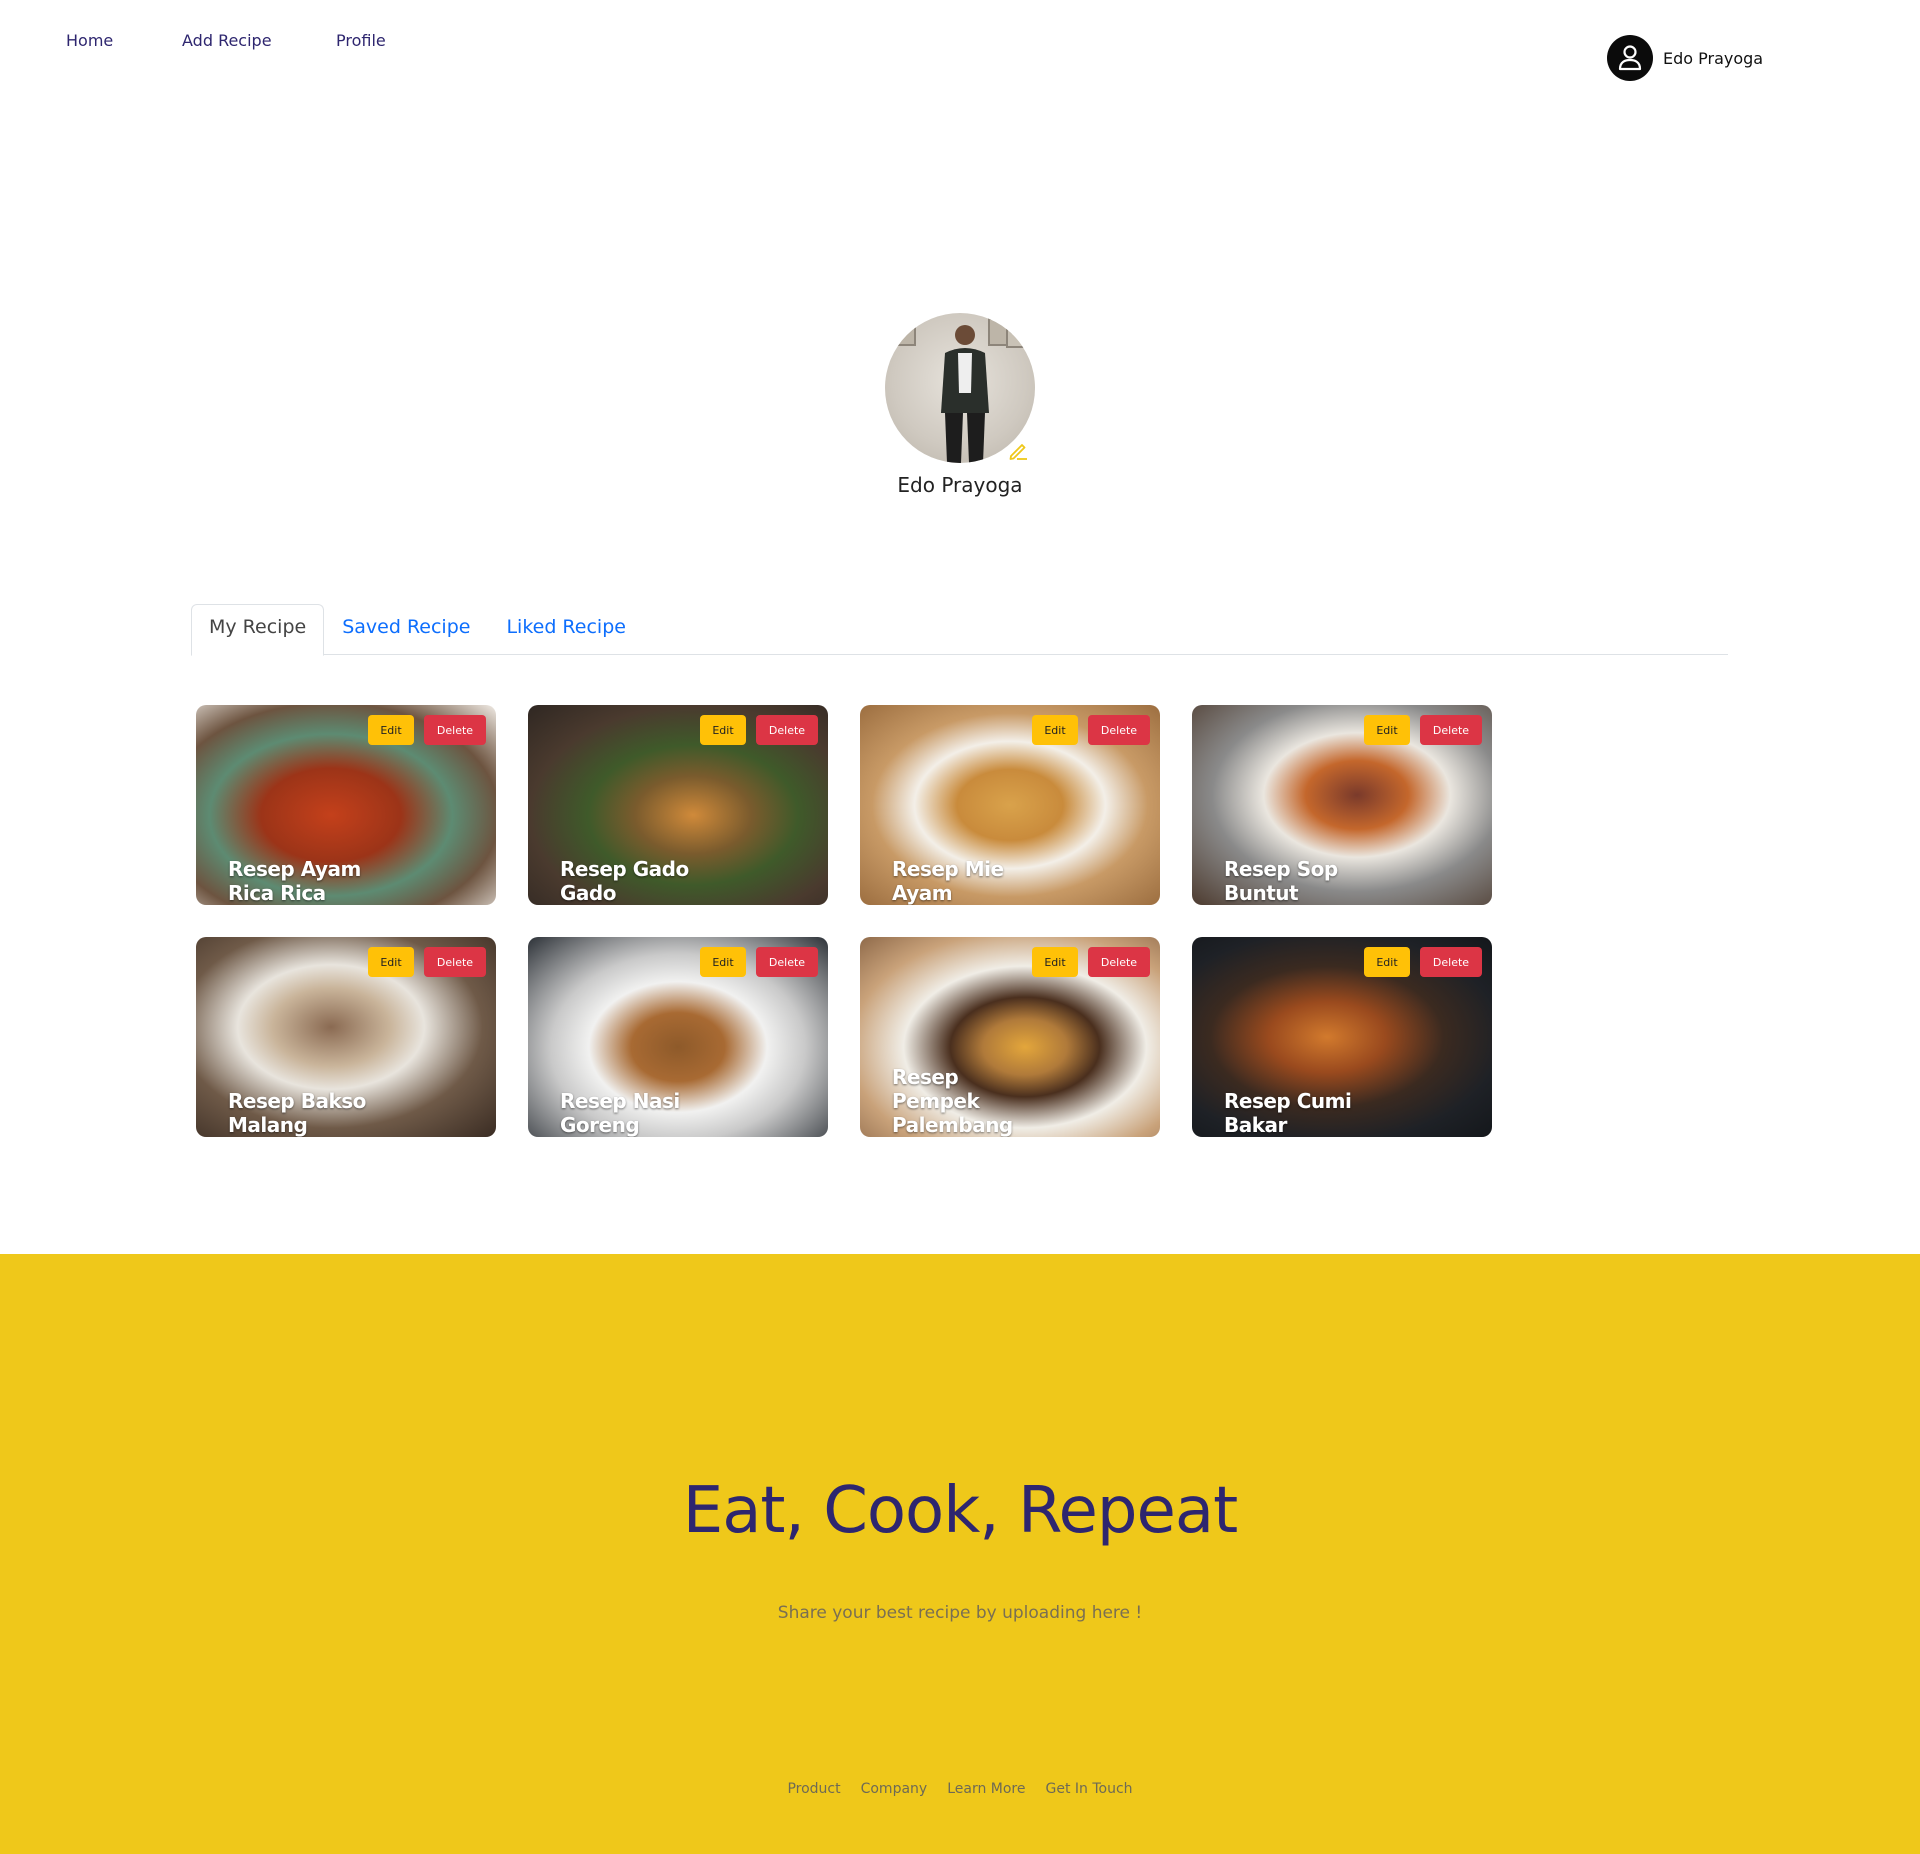 The height and width of the screenshot is (1854, 1920). What do you see at coordinates (406, 629) in the screenshot?
I see `tab-saved-recipe: Saved Recipe` at bounding box center [406, 629].